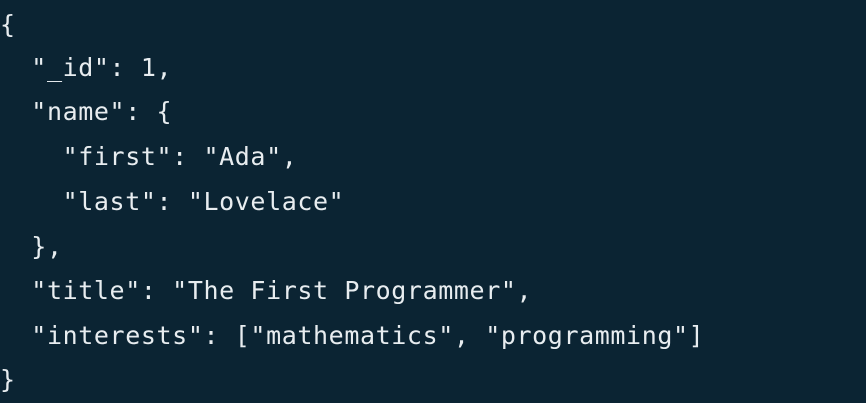 The image size is (866, 403). Describe the element at coordinates (86, 111) in the screenshot. I see `code-line-name: "name": {` at that location.